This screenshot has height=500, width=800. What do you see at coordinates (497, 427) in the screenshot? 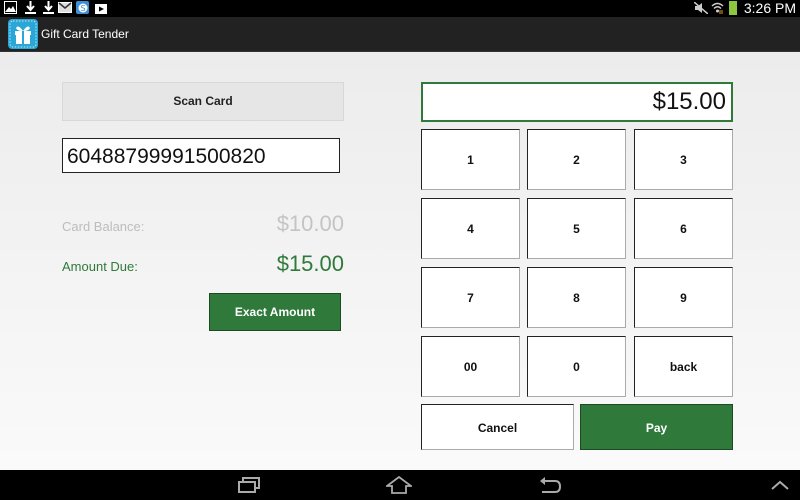
I see `cancel-button: Cancel` at bounding box center [497, 427].